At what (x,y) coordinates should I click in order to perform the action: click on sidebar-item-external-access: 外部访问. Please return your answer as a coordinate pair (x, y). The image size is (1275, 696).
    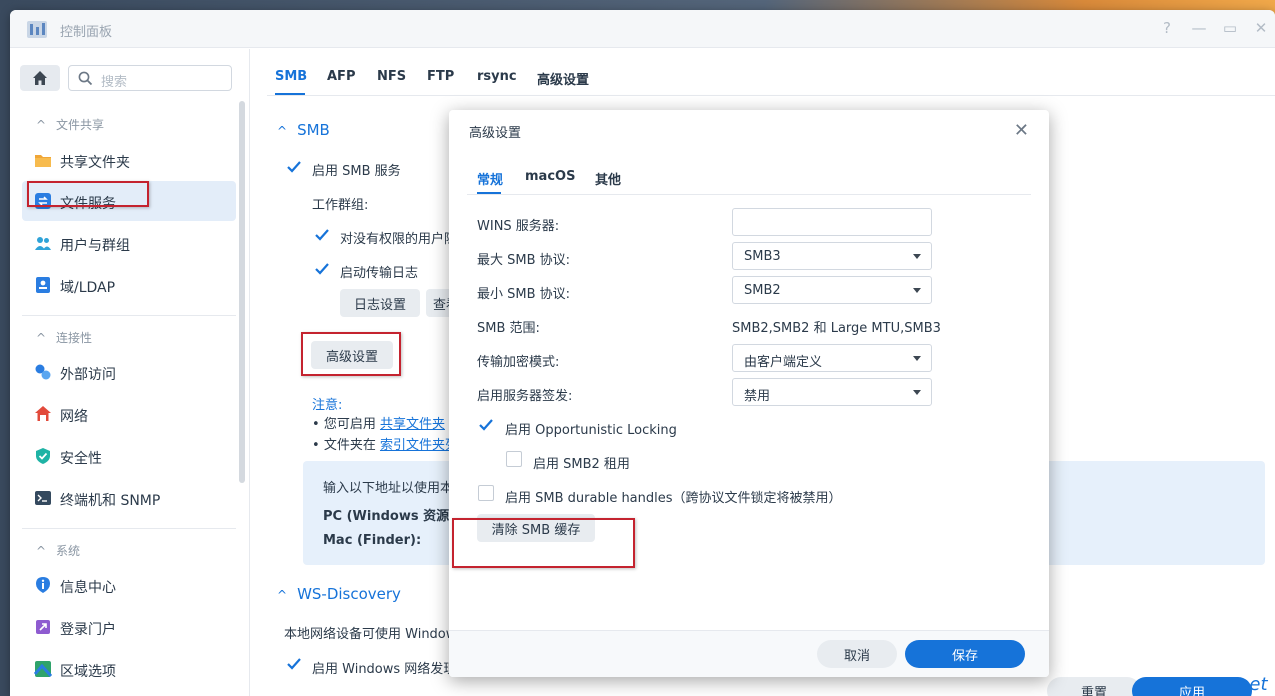
    Looking at the image, I should click on (129, 372).